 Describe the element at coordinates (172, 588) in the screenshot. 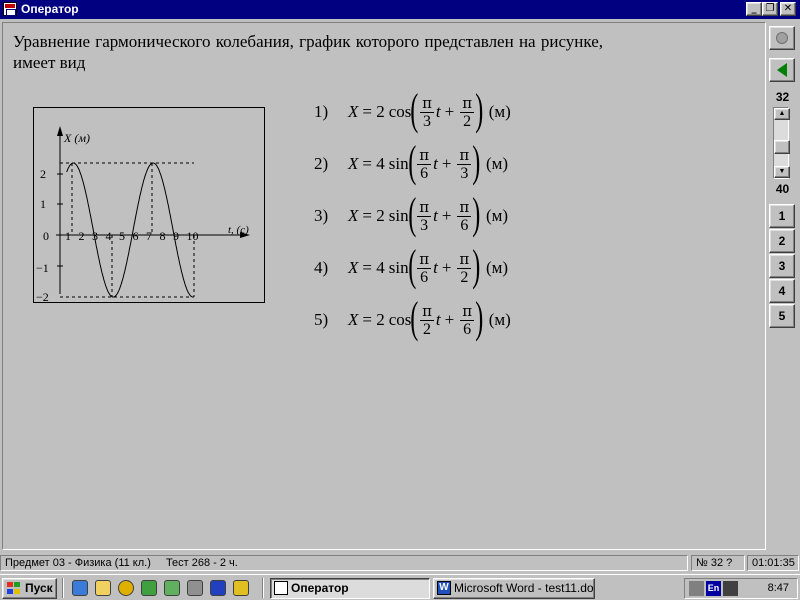

I see `media-icon` at that location.